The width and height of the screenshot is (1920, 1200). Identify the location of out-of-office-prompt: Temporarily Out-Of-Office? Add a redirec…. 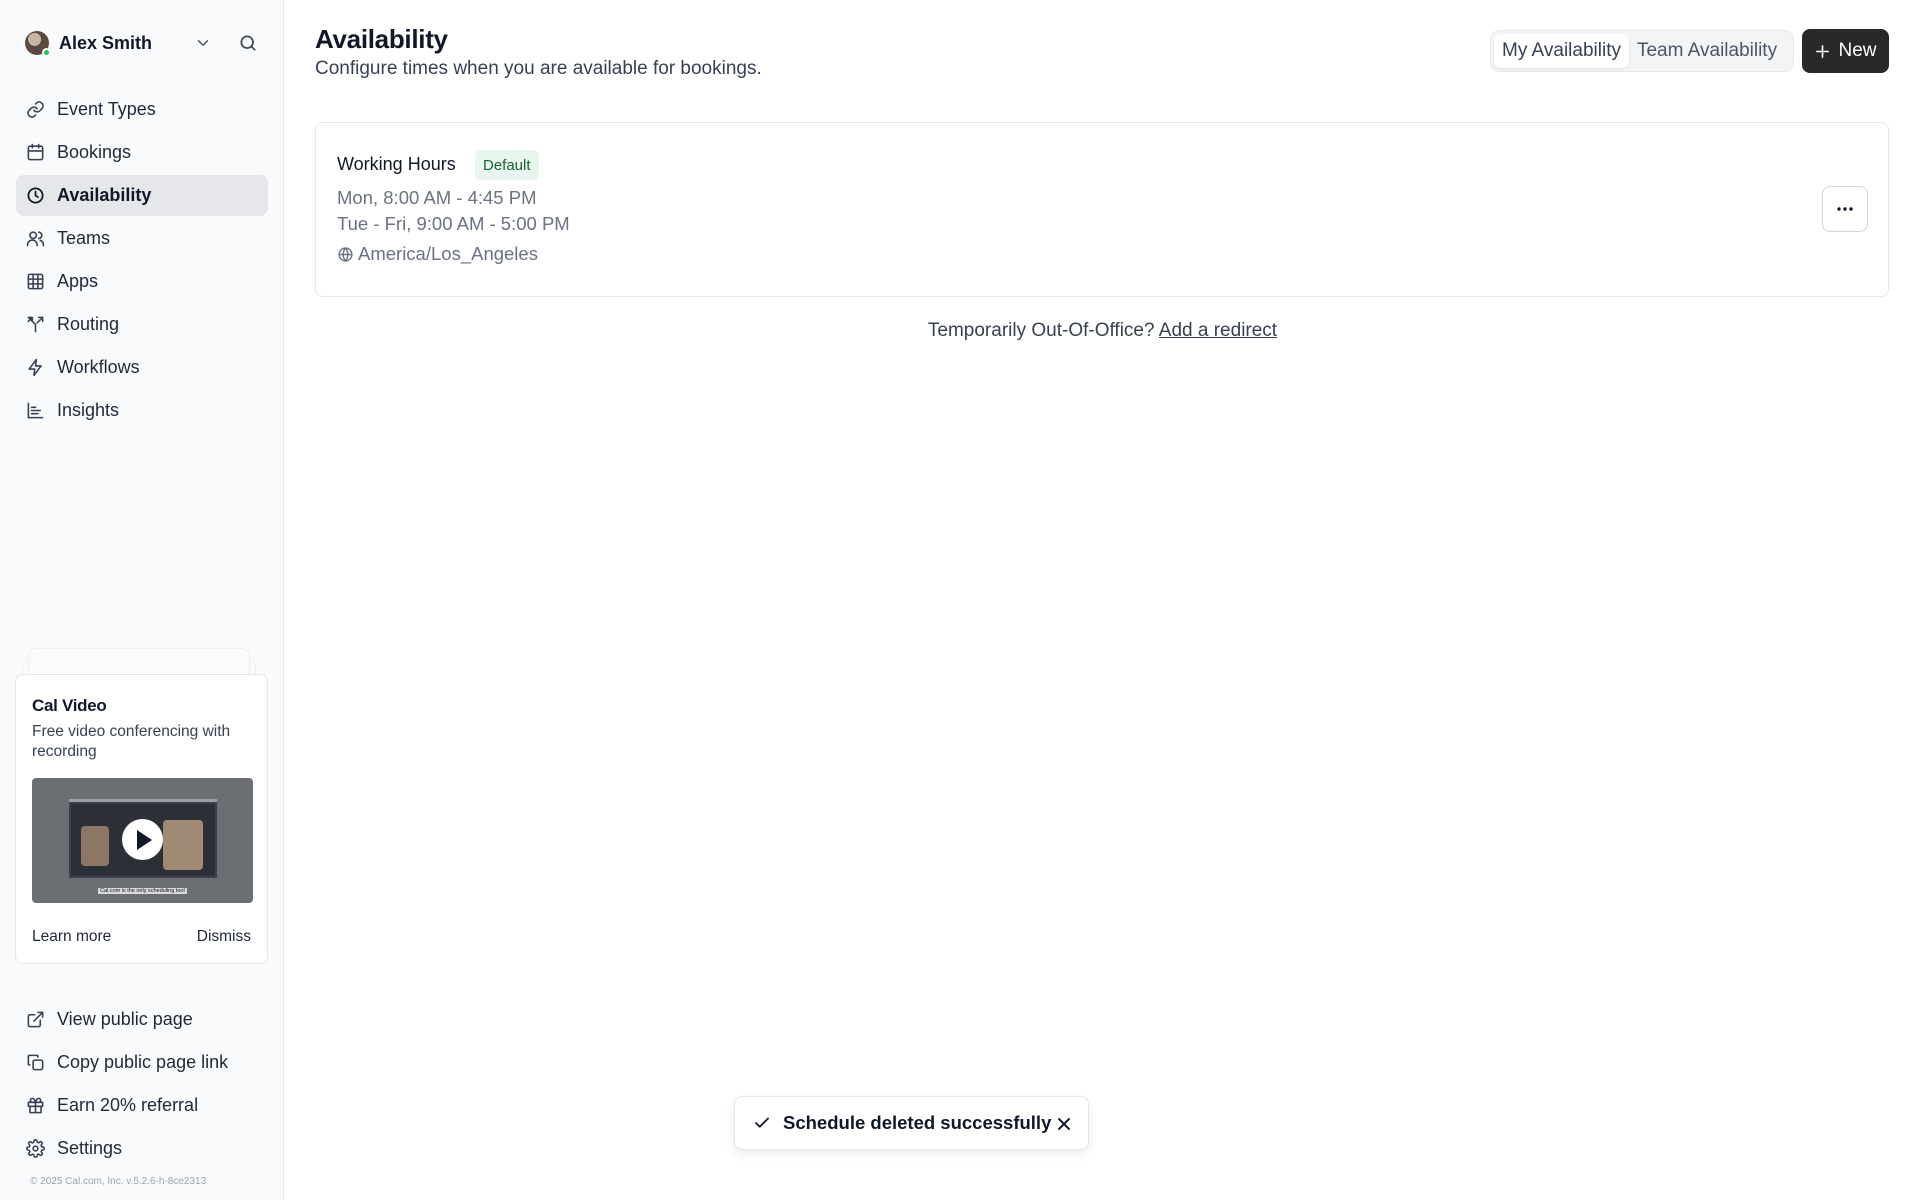
(1102, 331).